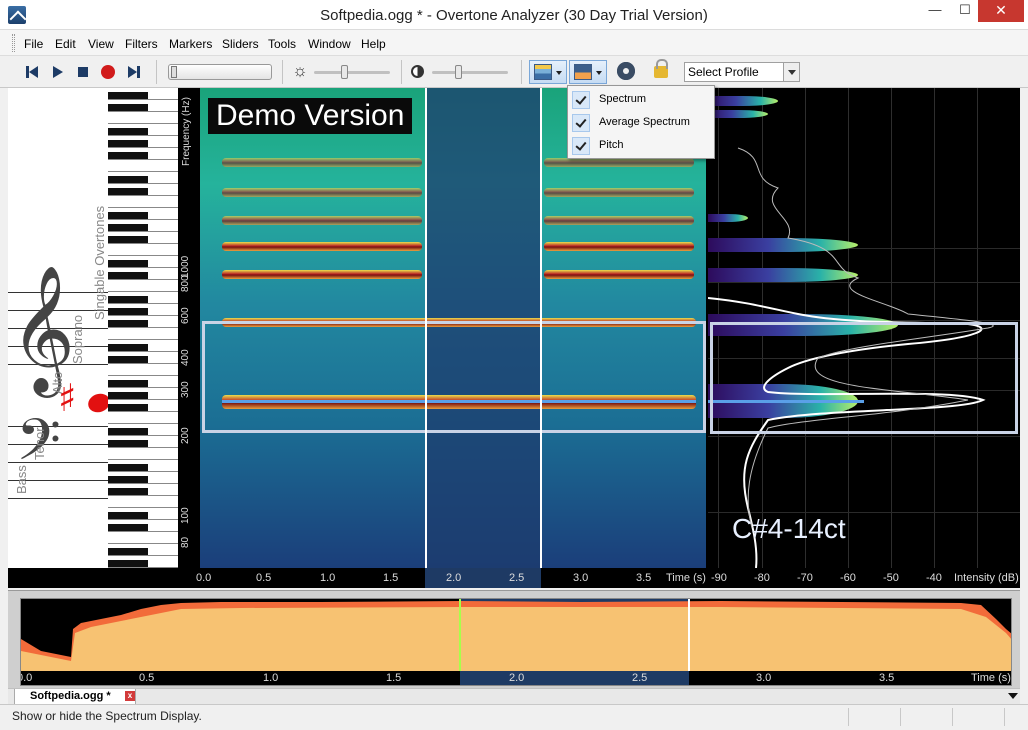  Describe the element at coordinates (65, 44) in the screenshot. I see `menu-edit: Edit` at that location.